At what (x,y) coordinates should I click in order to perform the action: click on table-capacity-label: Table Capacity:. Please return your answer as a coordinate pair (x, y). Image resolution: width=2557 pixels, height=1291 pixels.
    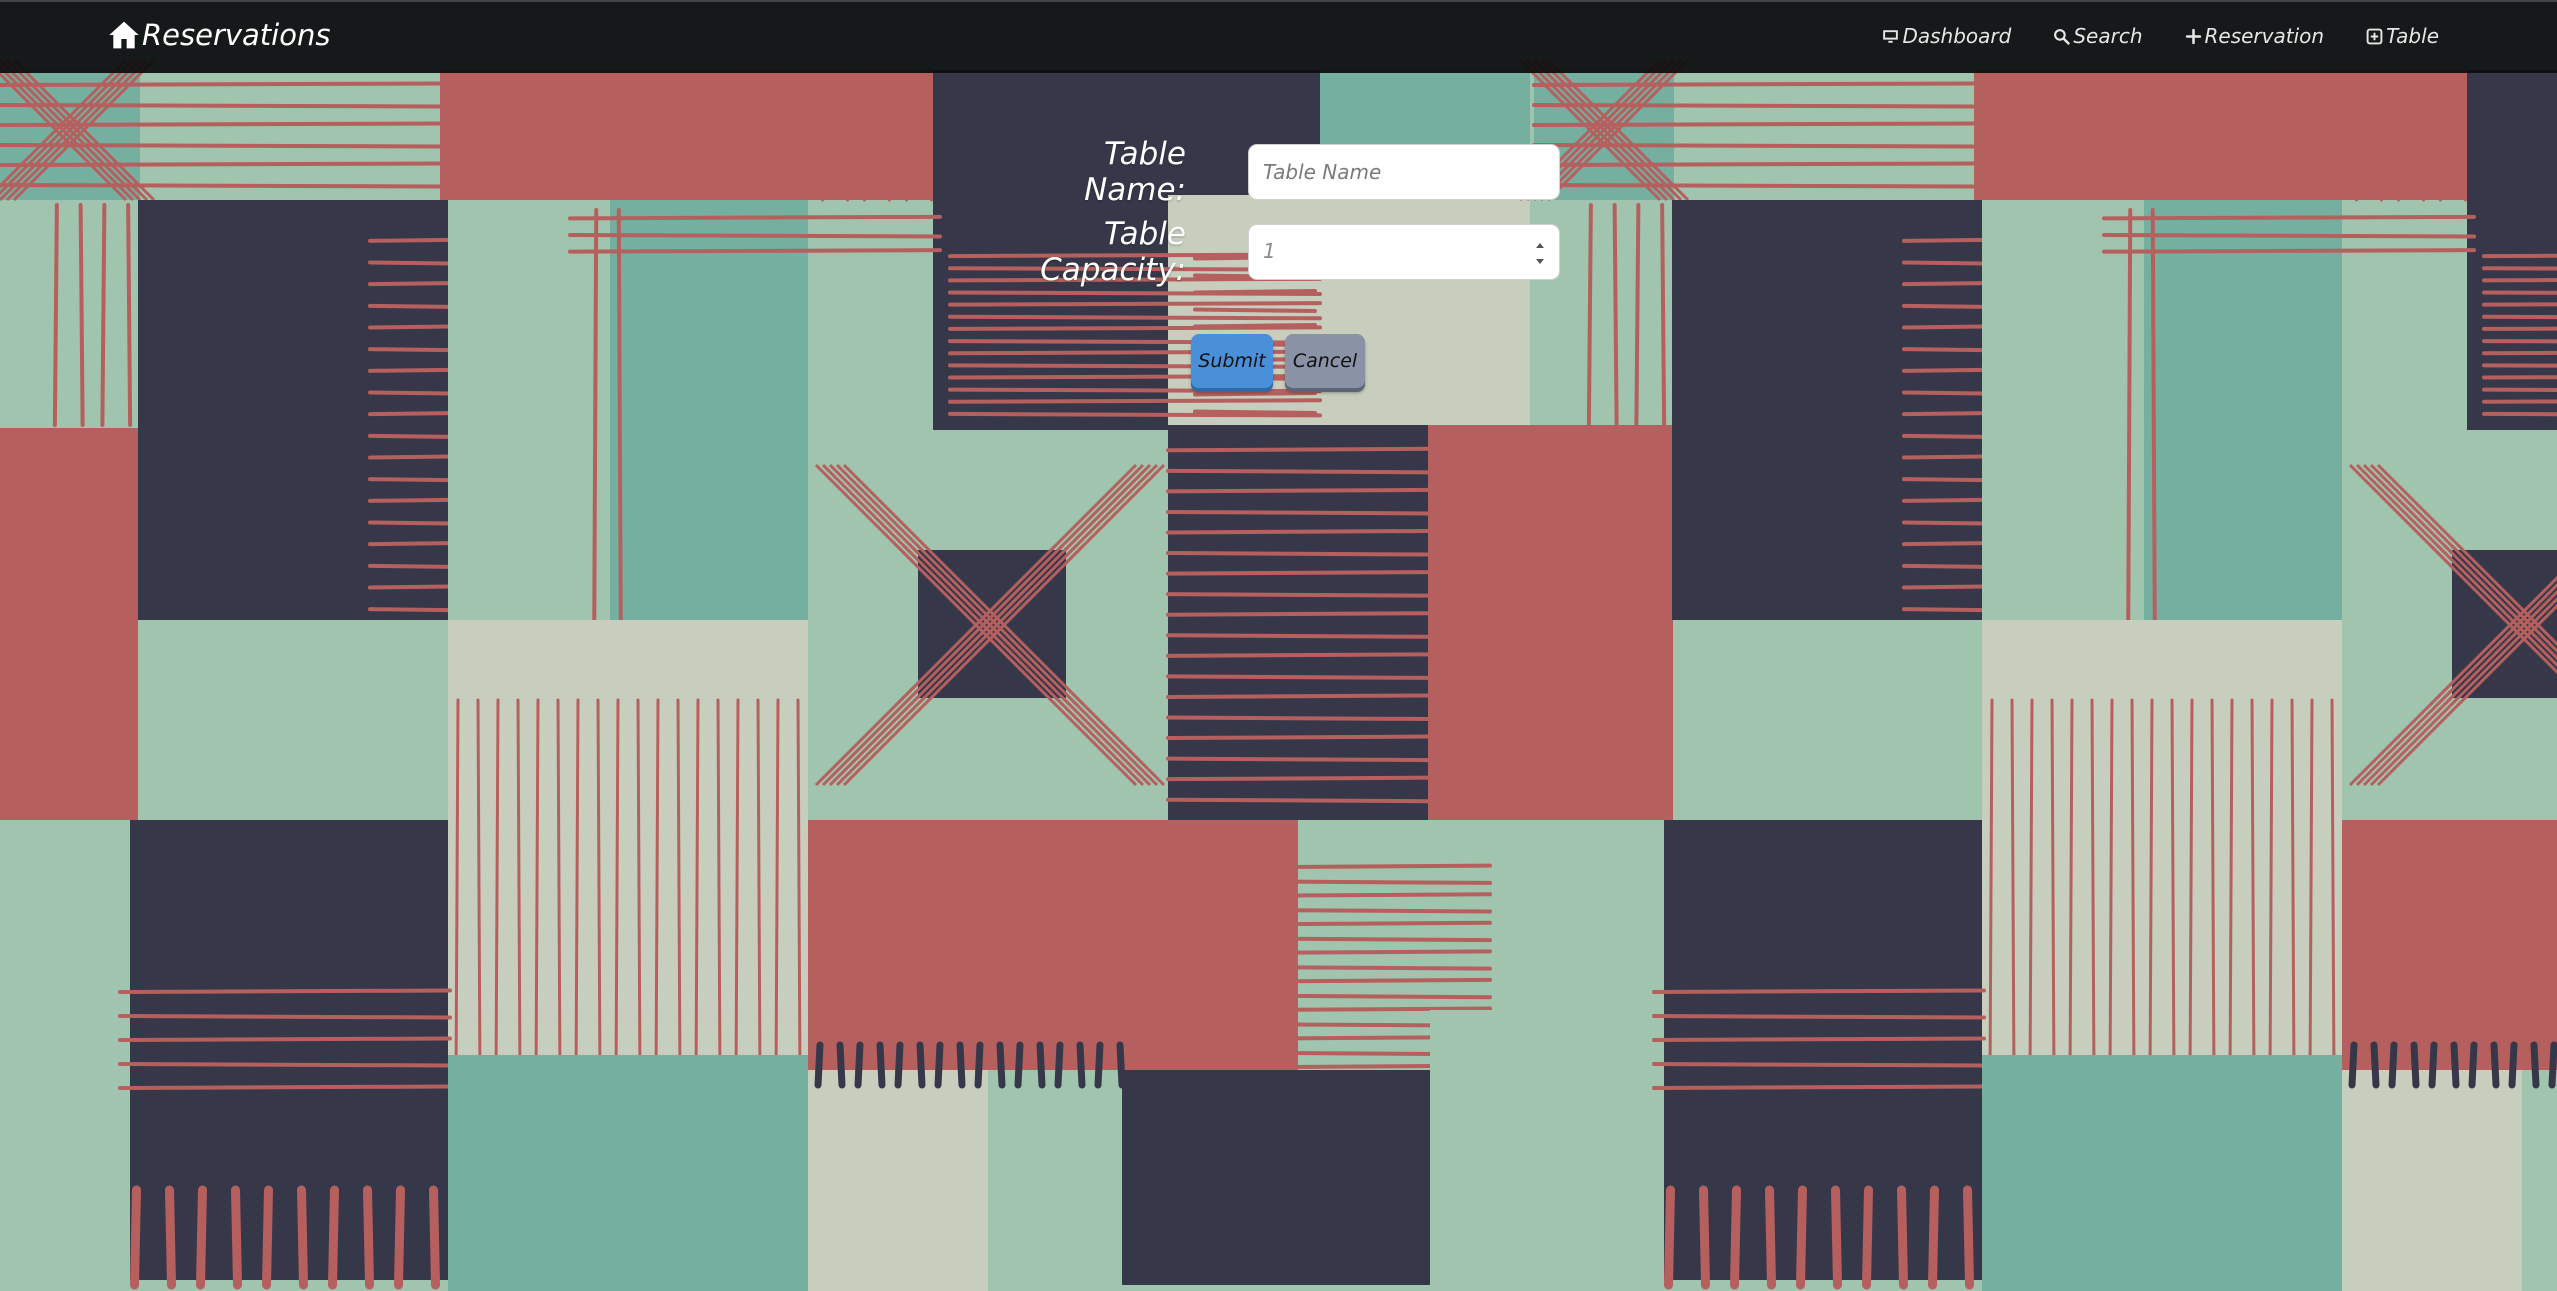
    Looking at the image, I should click on (1113, 252).